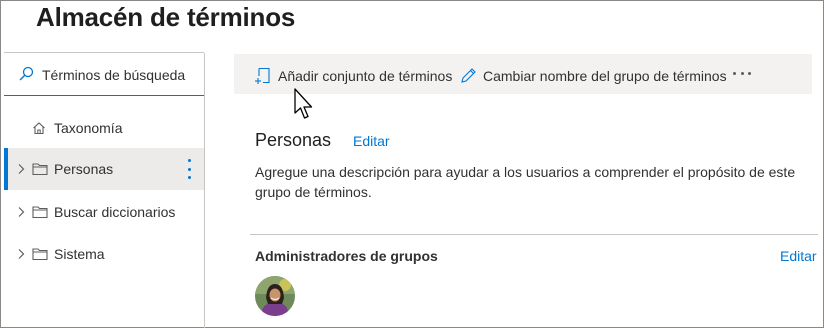  What do you see at coordinates (113, 75) in the screenshot?
I see `search-input: Términos de búsqueda` at bounding box center [113, 75].